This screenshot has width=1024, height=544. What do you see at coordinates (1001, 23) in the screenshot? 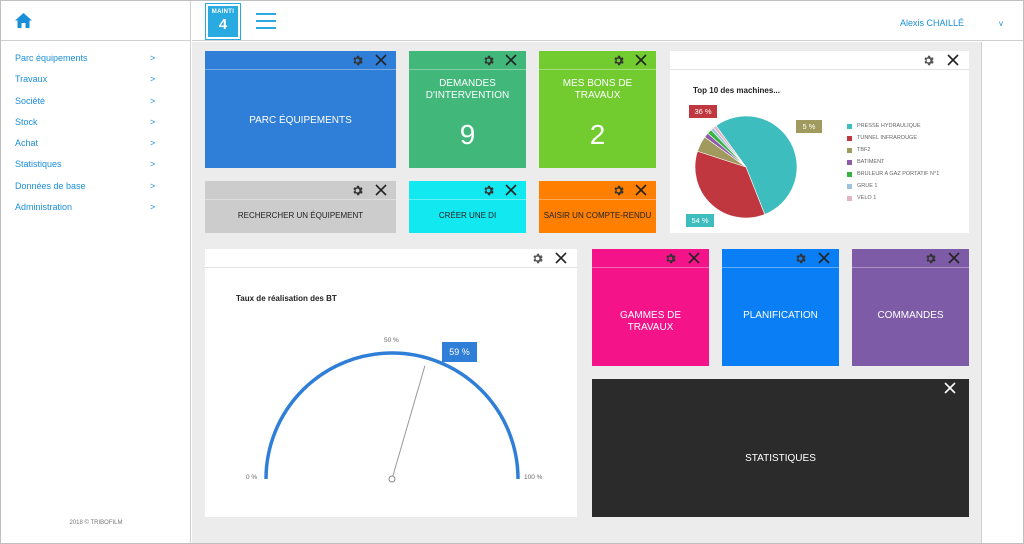
I see `user-menu-chevron-icon: v` at bounding box center [1001, 23].